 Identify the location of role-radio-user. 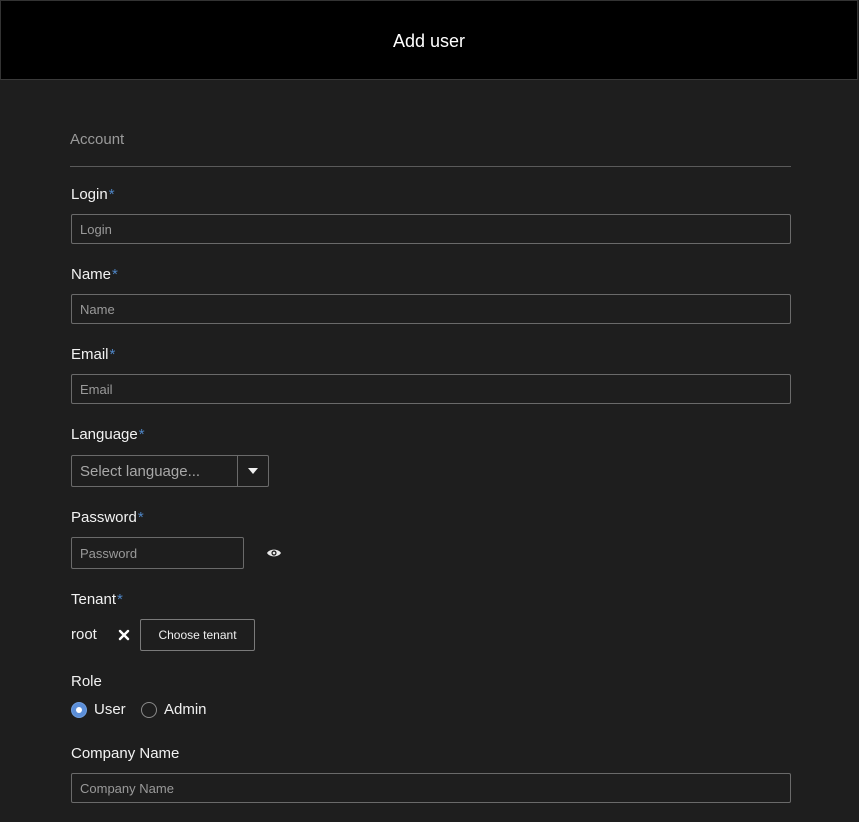
(79, 710).